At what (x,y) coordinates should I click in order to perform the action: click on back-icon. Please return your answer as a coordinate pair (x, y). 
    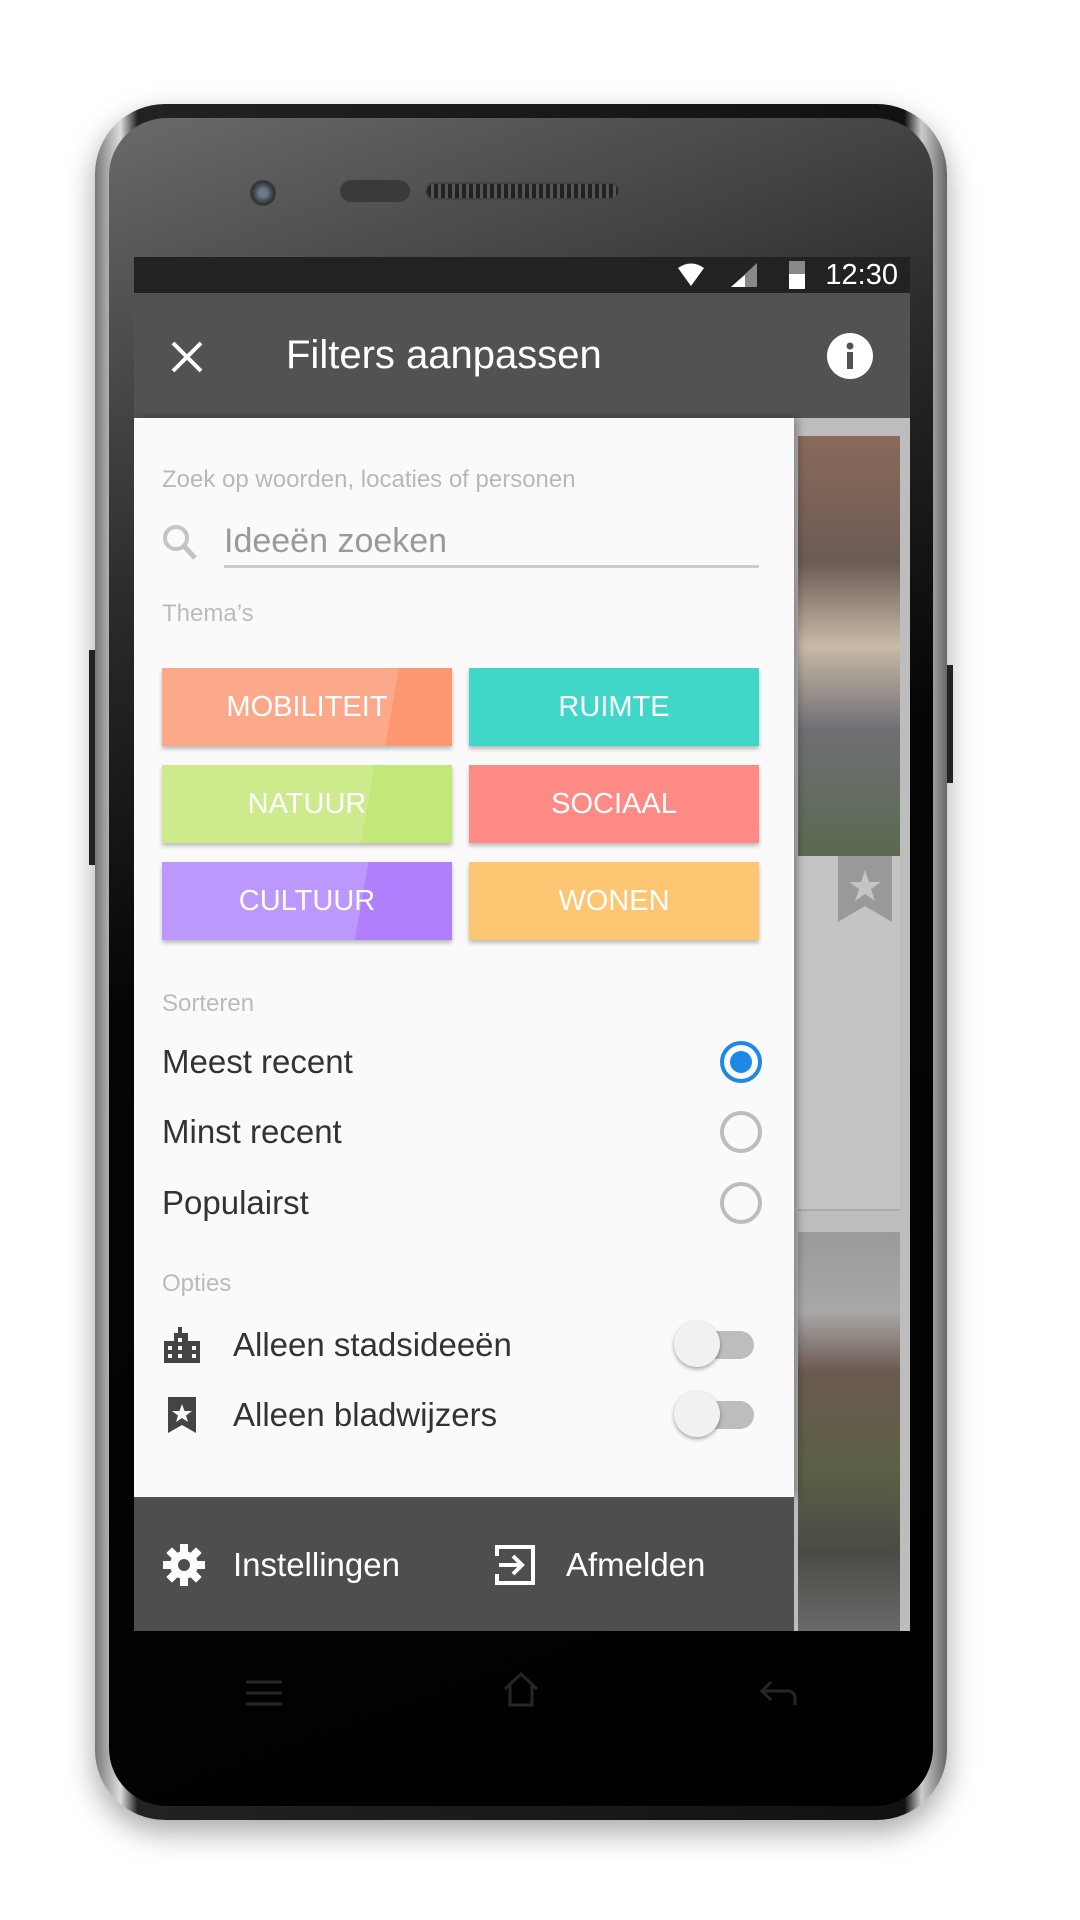
    Looking at the image, I should click on (778, 1693).